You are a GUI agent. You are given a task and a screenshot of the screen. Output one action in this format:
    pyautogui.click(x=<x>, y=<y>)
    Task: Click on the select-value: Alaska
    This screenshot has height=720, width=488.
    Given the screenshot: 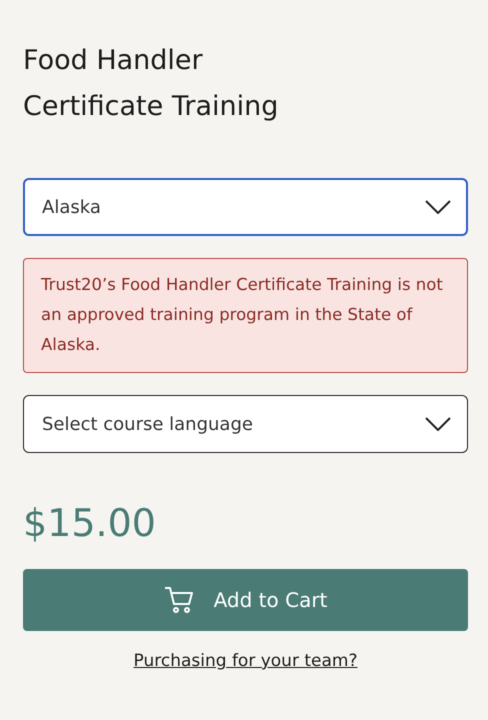 What is the action you would take?
    pyautogui.click(x=71, y=207)
    